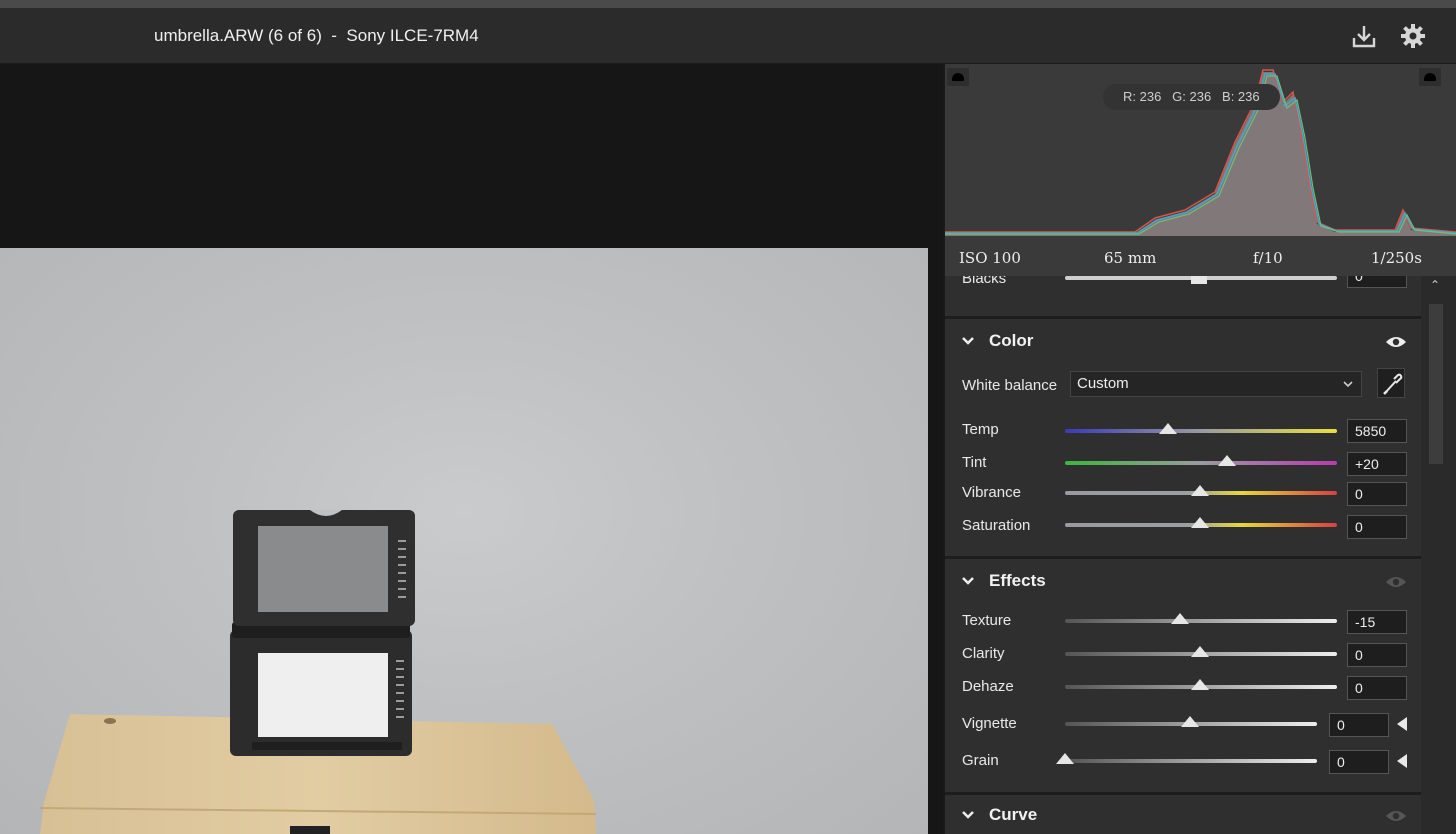  I want to click on scrollbar-thumb, so click(1436, 384).